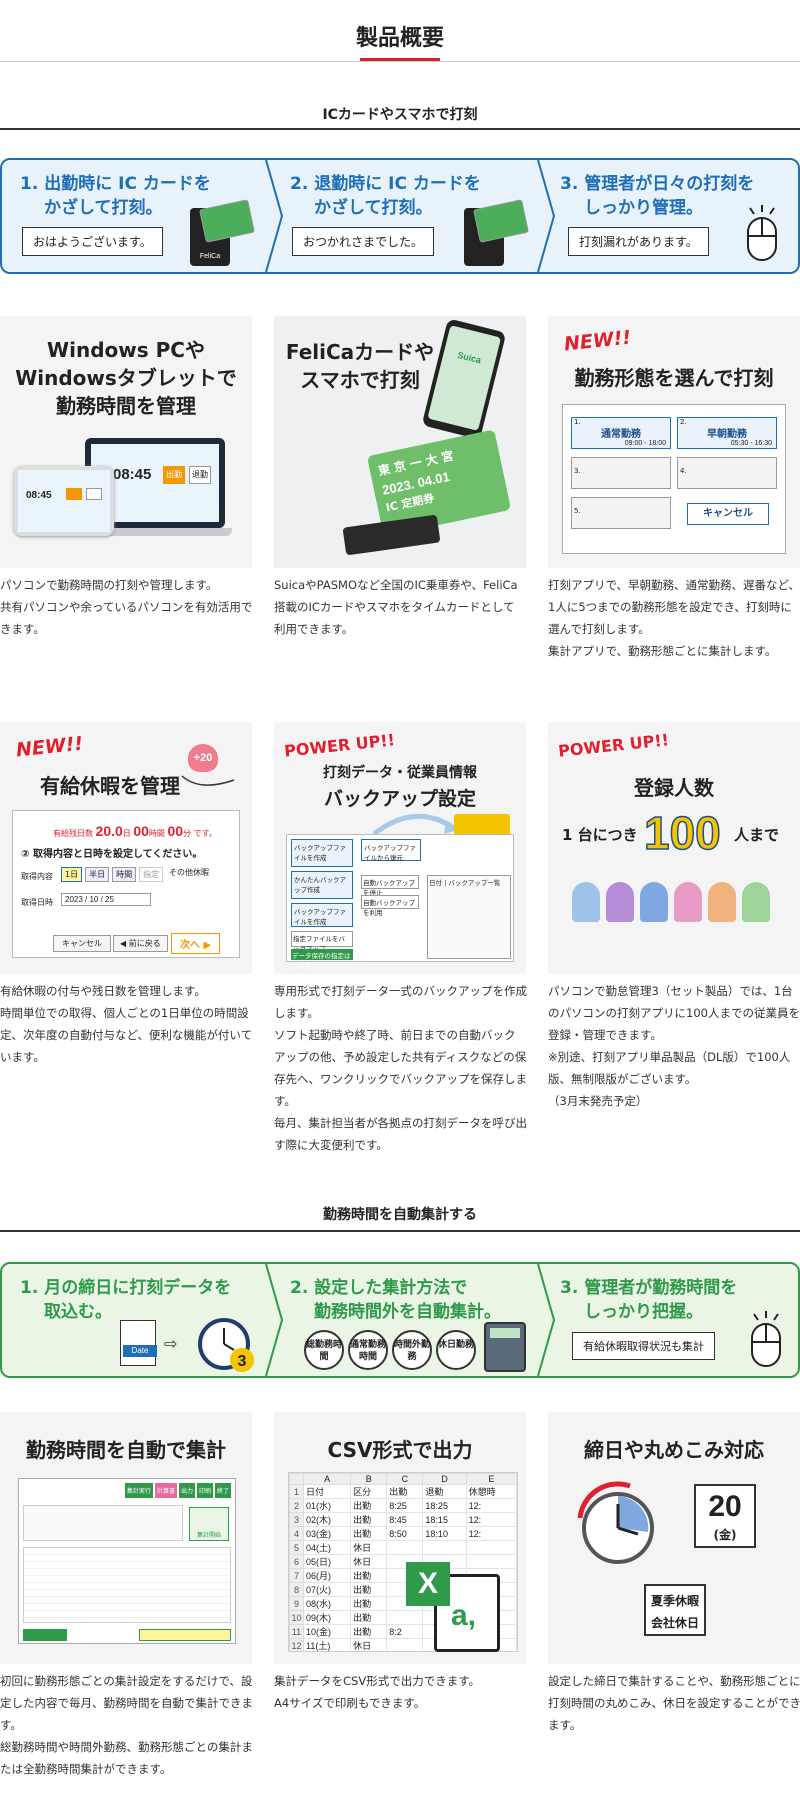  What do you see at coordinates (322, 942) in the screenshot?
I see `specified-backup-button: 指定ファイルをバックアップ` at bounding box center [322, 942].